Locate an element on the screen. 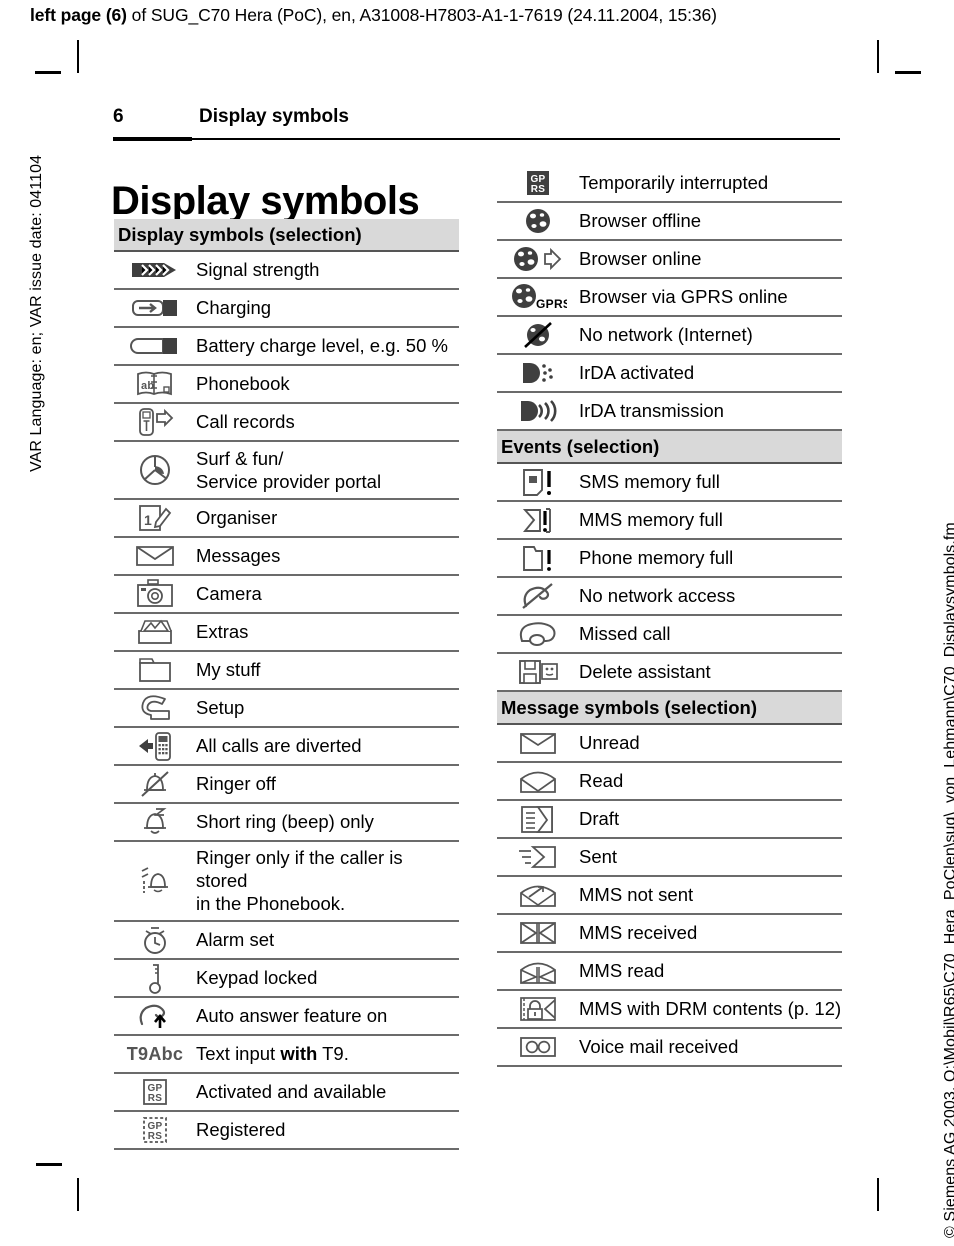 The width and height of the screenshot is (954, 1246). read-icon is located at coordinates (538, 781).